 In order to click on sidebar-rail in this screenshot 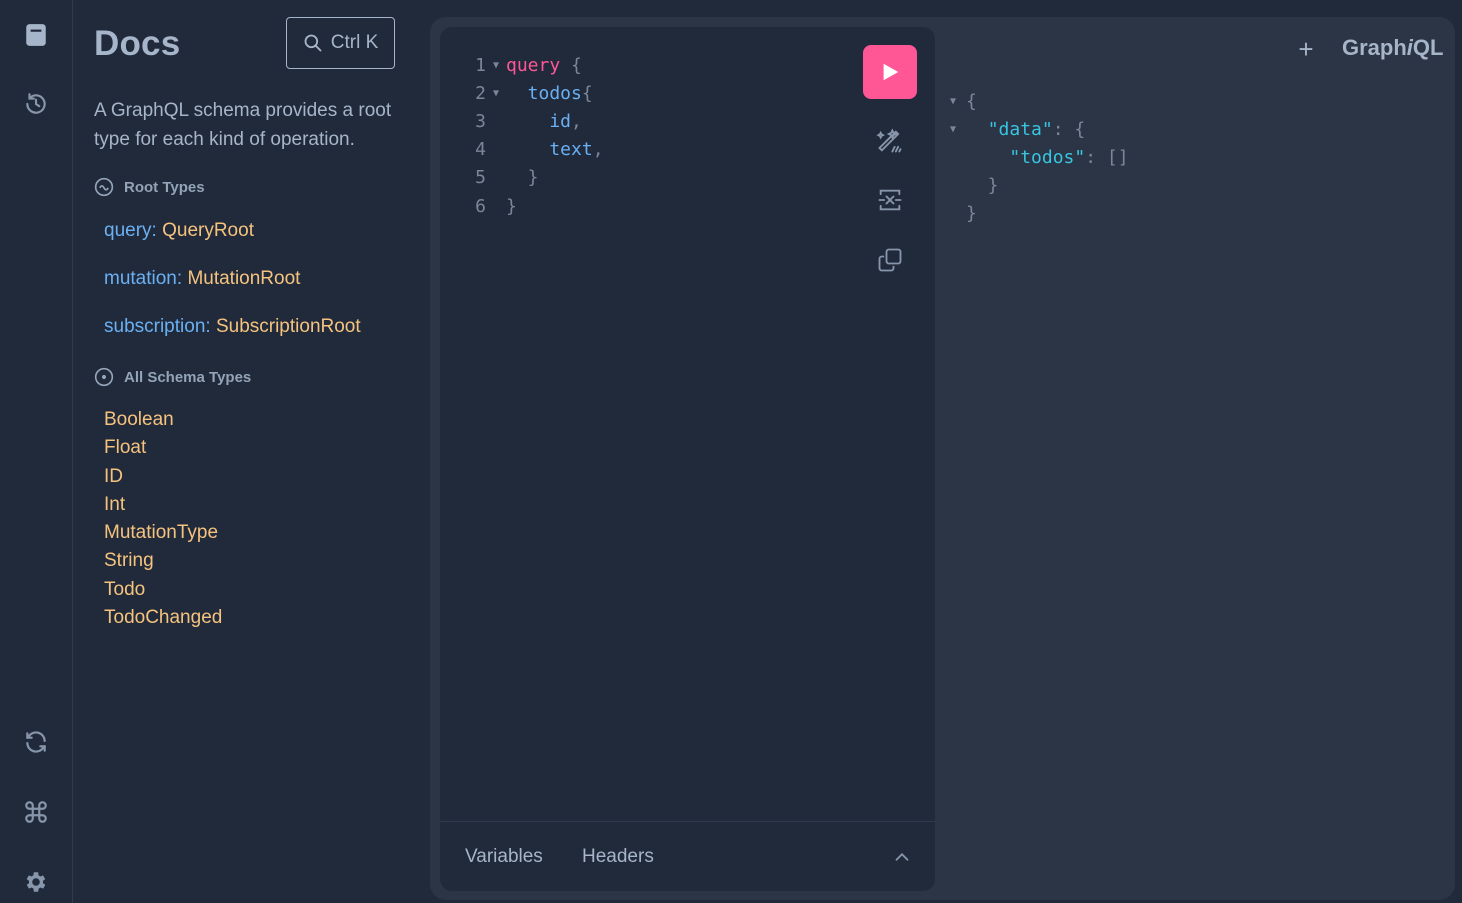, I will do `click(36, 451)`.